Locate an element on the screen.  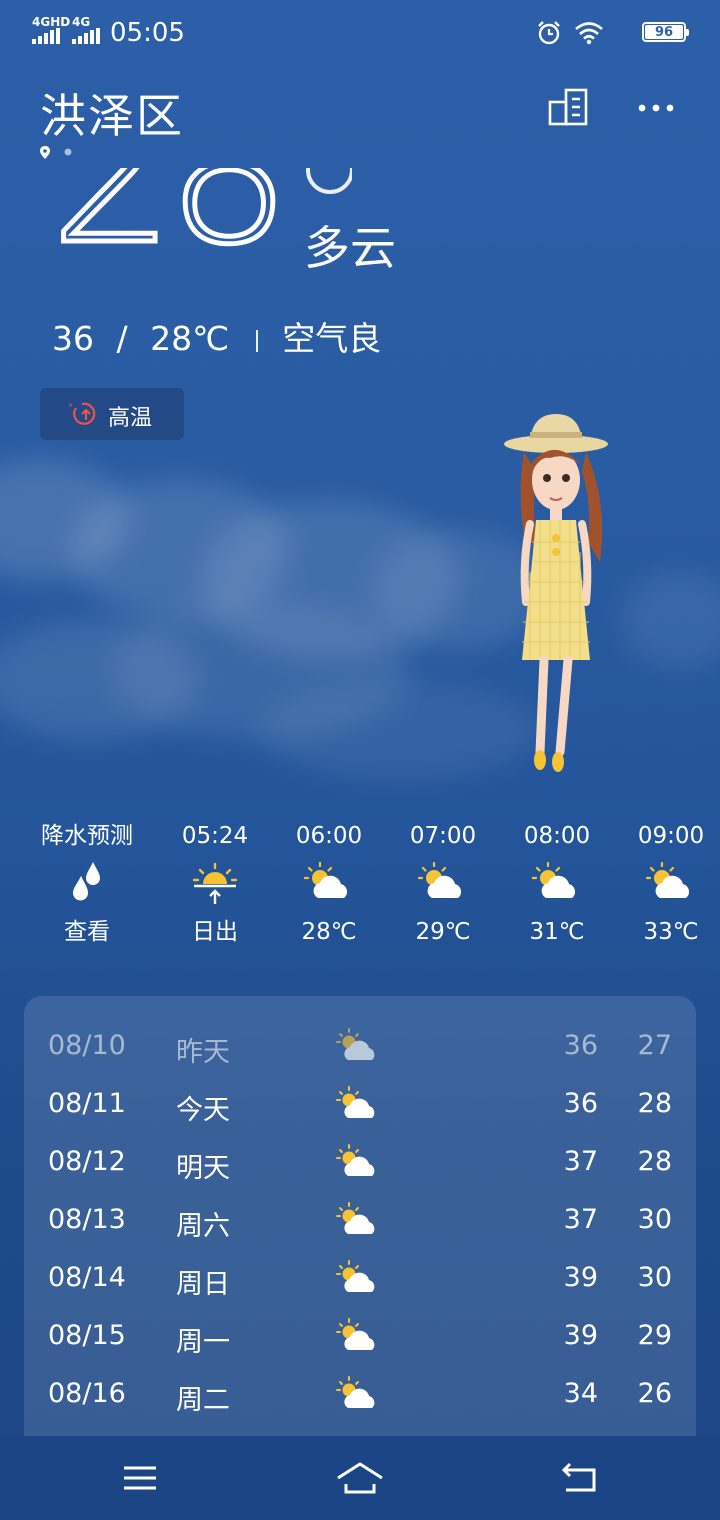
hourly-item: 06:00 28℃ is located at coordinates (329, 884).